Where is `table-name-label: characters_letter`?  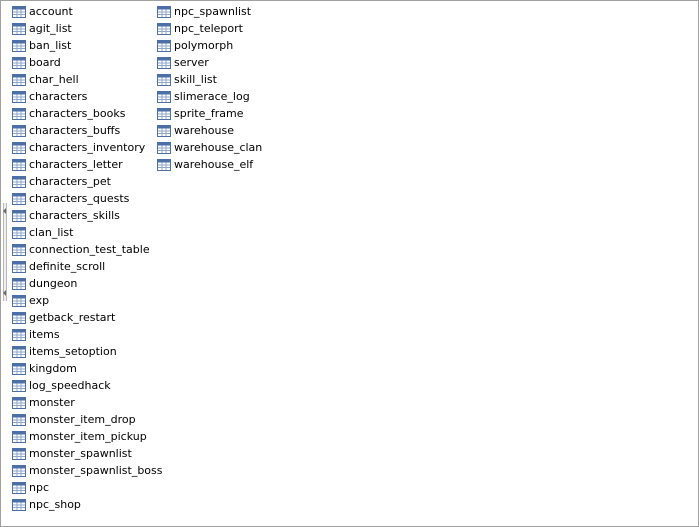
table-name-label: characters_letter is located at coordinates (76, 164).